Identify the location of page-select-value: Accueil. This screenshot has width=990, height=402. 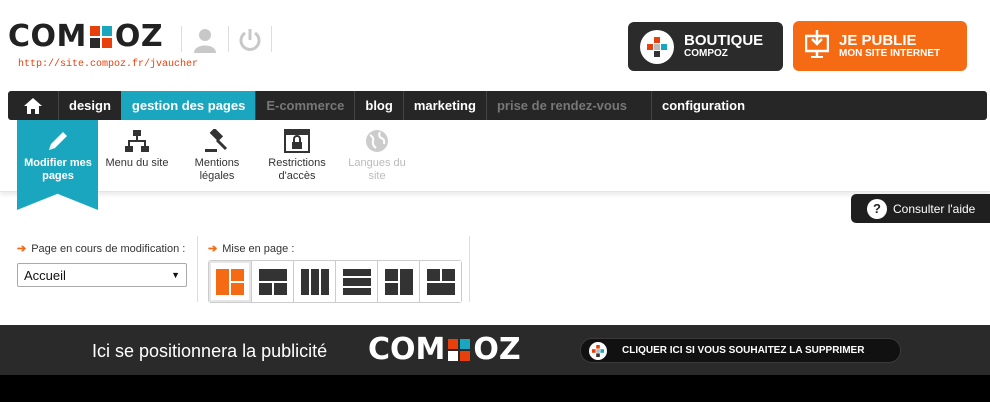
(45, 275).